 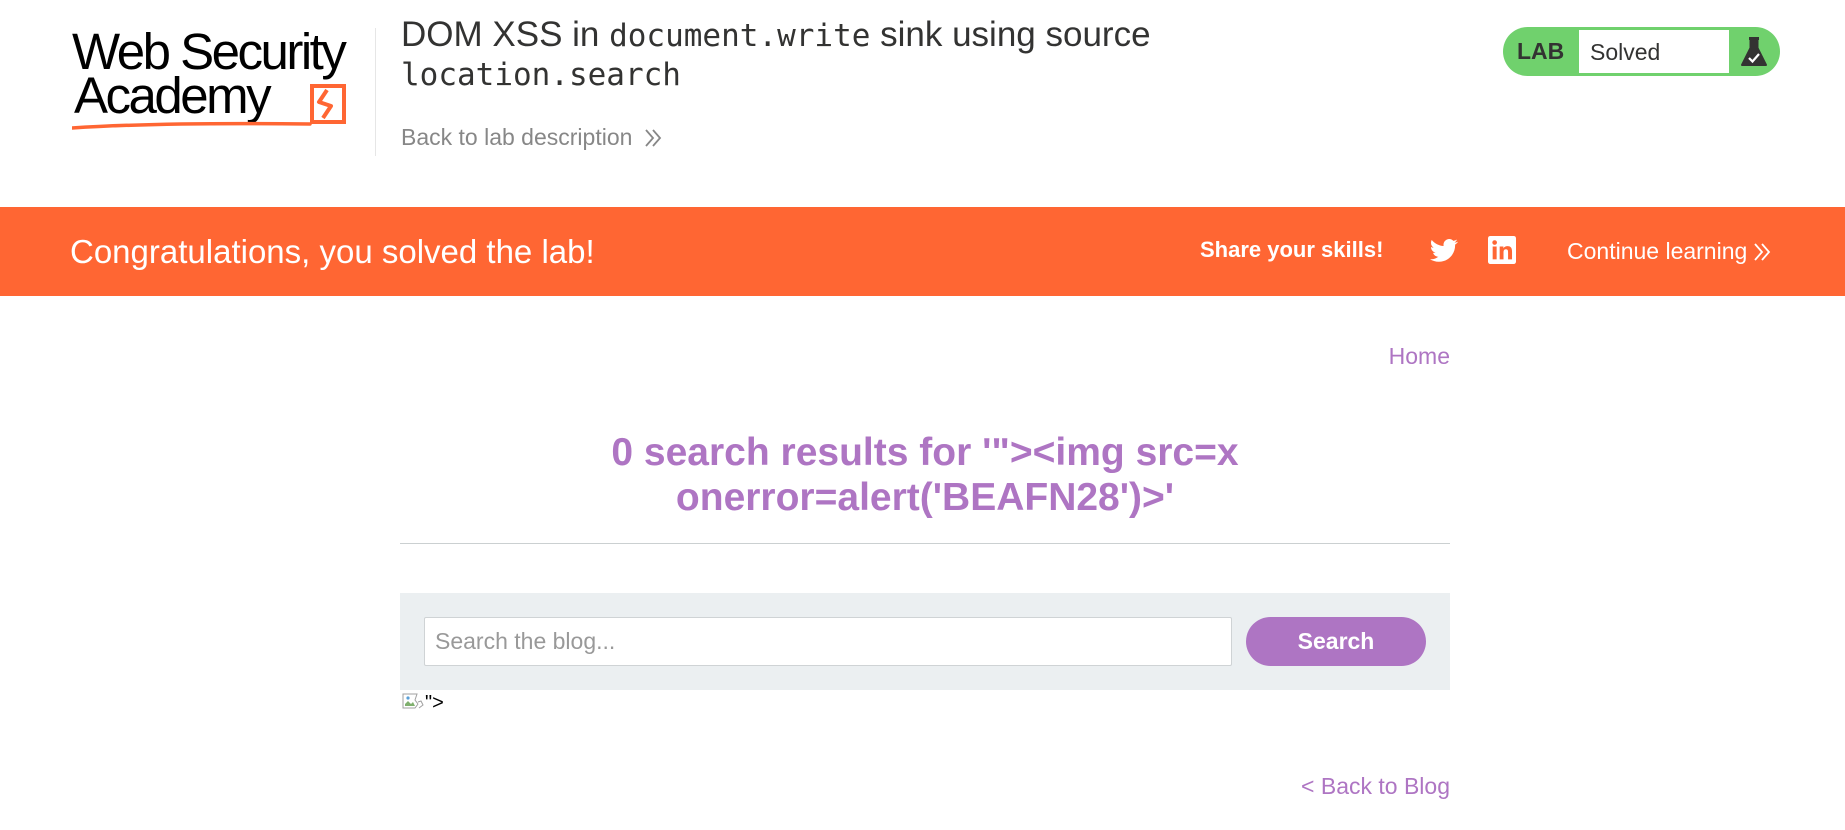 What do you see at coordinates (1541, 51) in the screenshot?
I see `lab-status-label: LAB` at bounding box center [1541, 51].